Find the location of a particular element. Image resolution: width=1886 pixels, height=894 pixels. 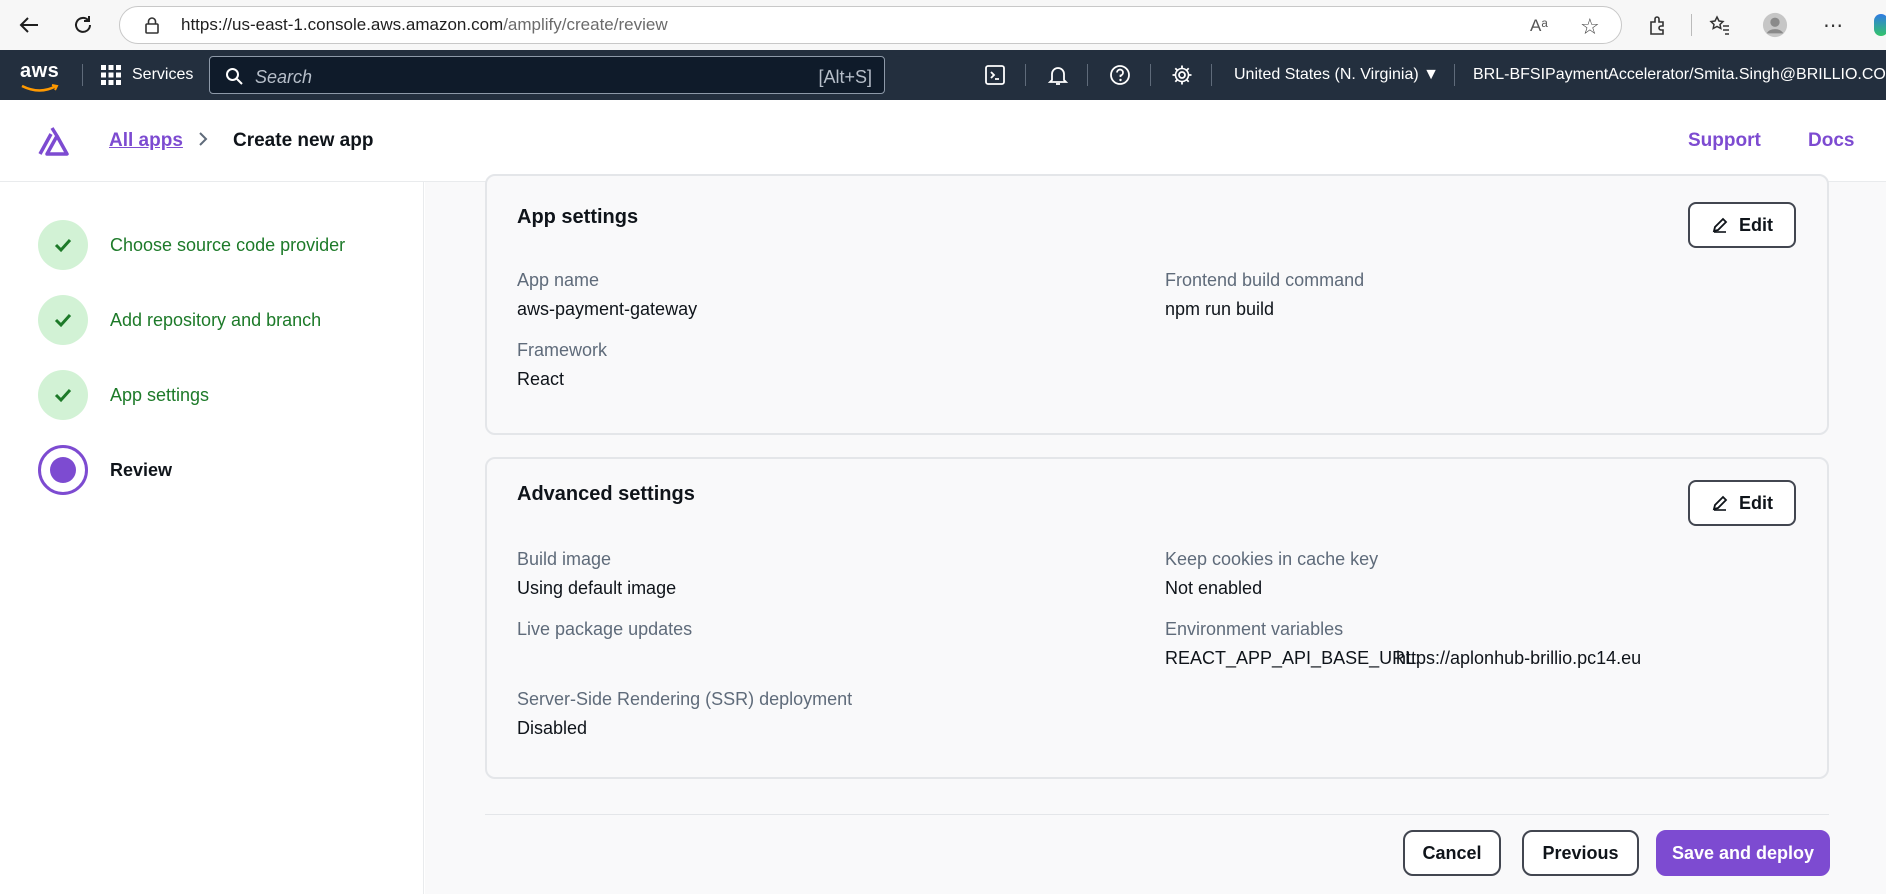

save-and-deploy-button: Save and deploy is located at coordinates (1743, 853).